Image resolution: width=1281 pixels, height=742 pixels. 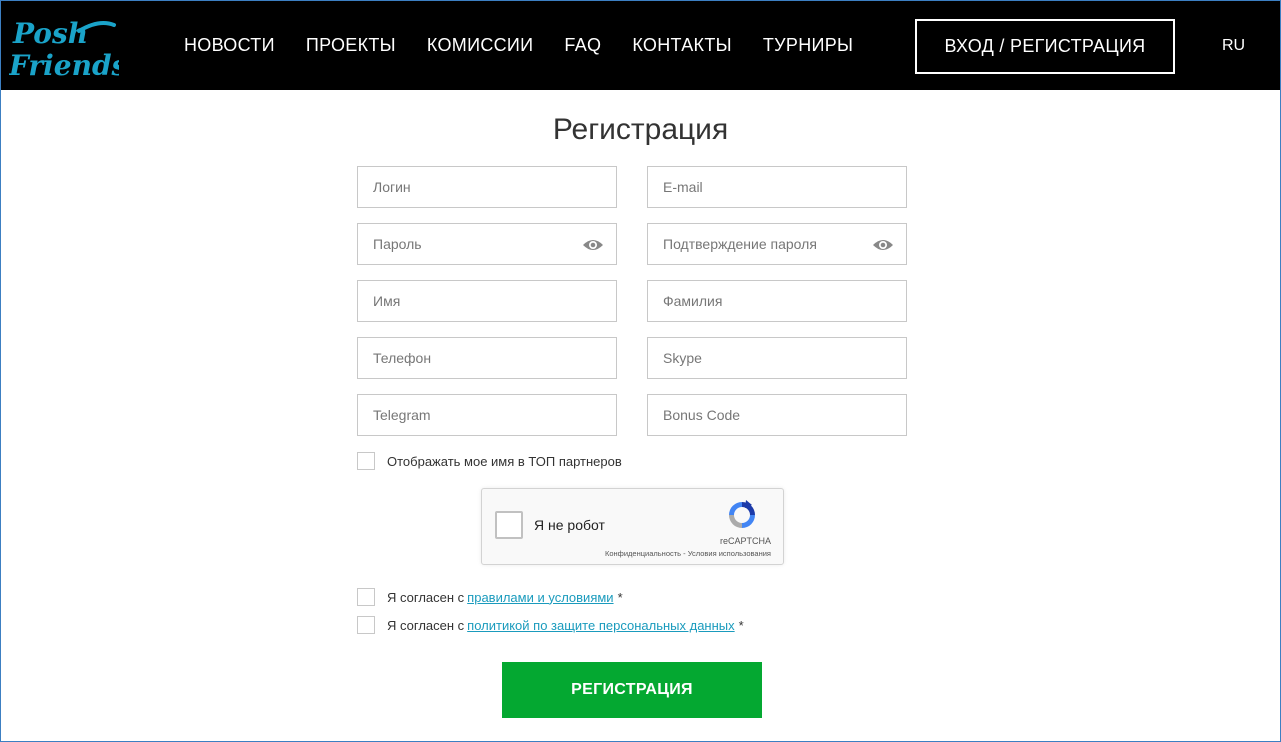 I want to click on recaptcha-brand: reCAPTCHA, so click(x=745, y=541).